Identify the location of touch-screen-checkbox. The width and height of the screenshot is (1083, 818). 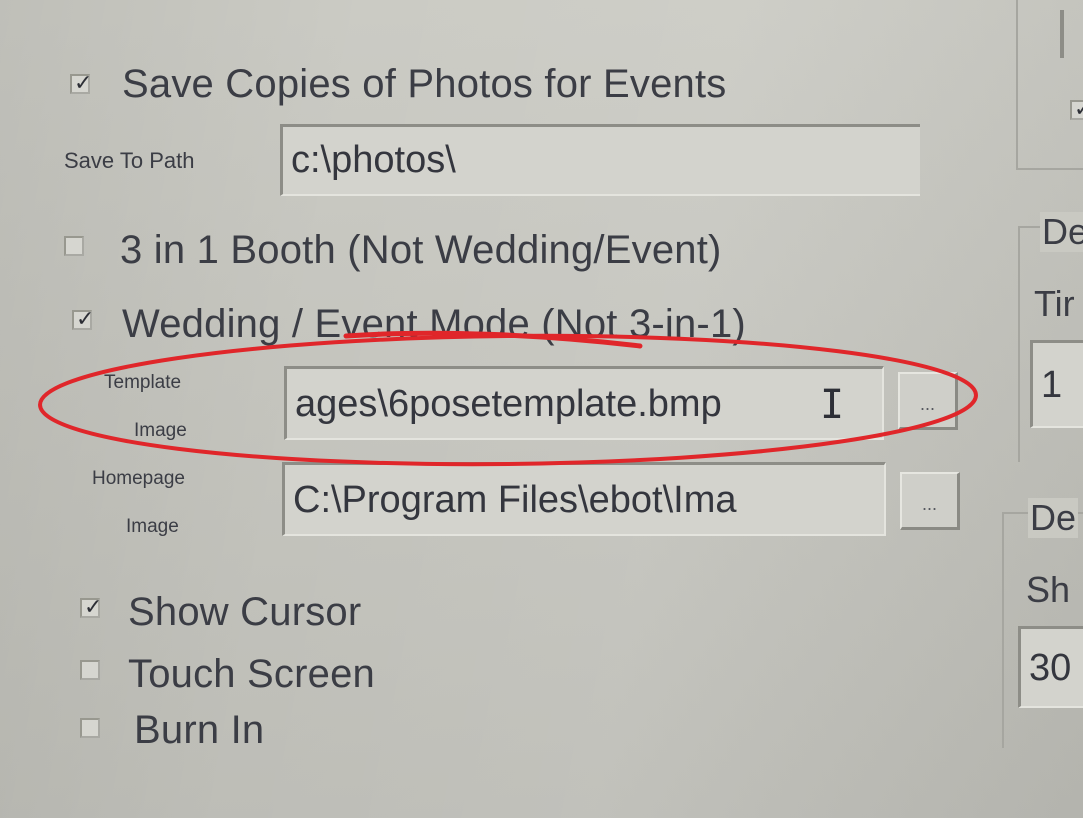
(90, 670).